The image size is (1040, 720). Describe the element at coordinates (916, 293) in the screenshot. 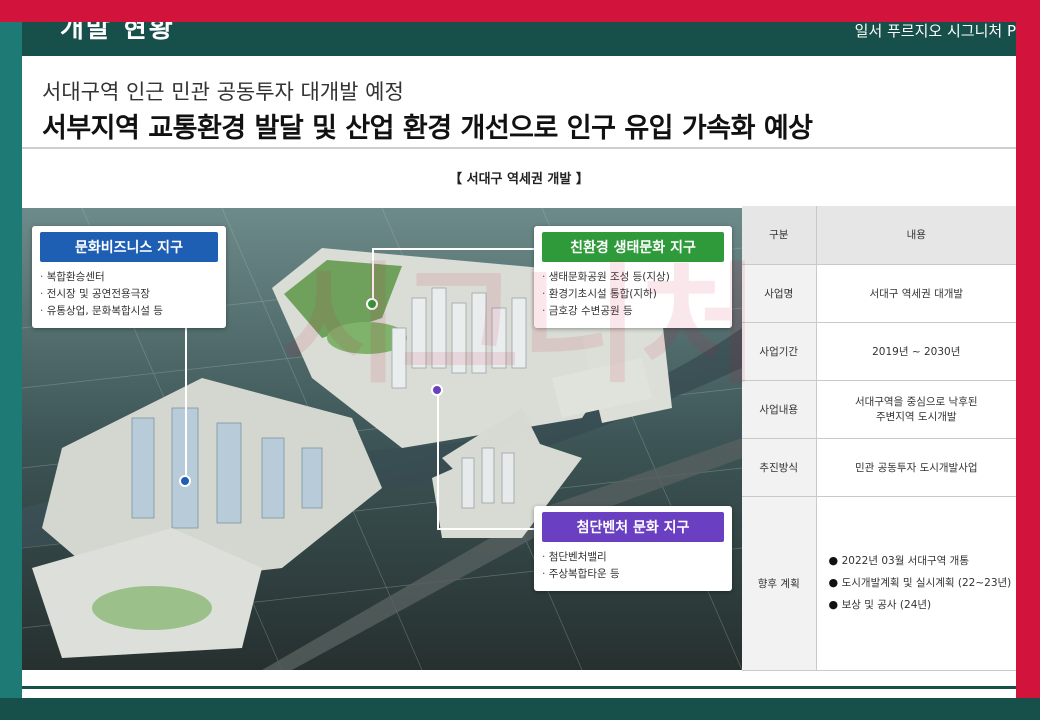

I see `row-value: 서대구 역세권 대개발` at that location.